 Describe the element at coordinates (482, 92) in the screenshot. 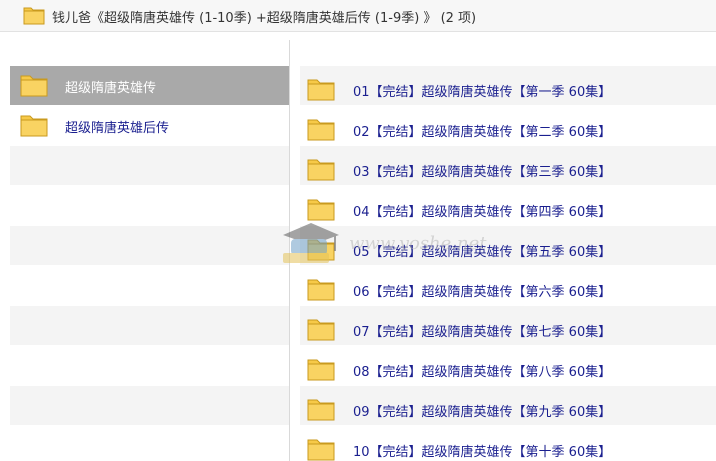

I see `right-item-label: 01【完结】超级隋唐英雄传【第一季 60集】` at that location.